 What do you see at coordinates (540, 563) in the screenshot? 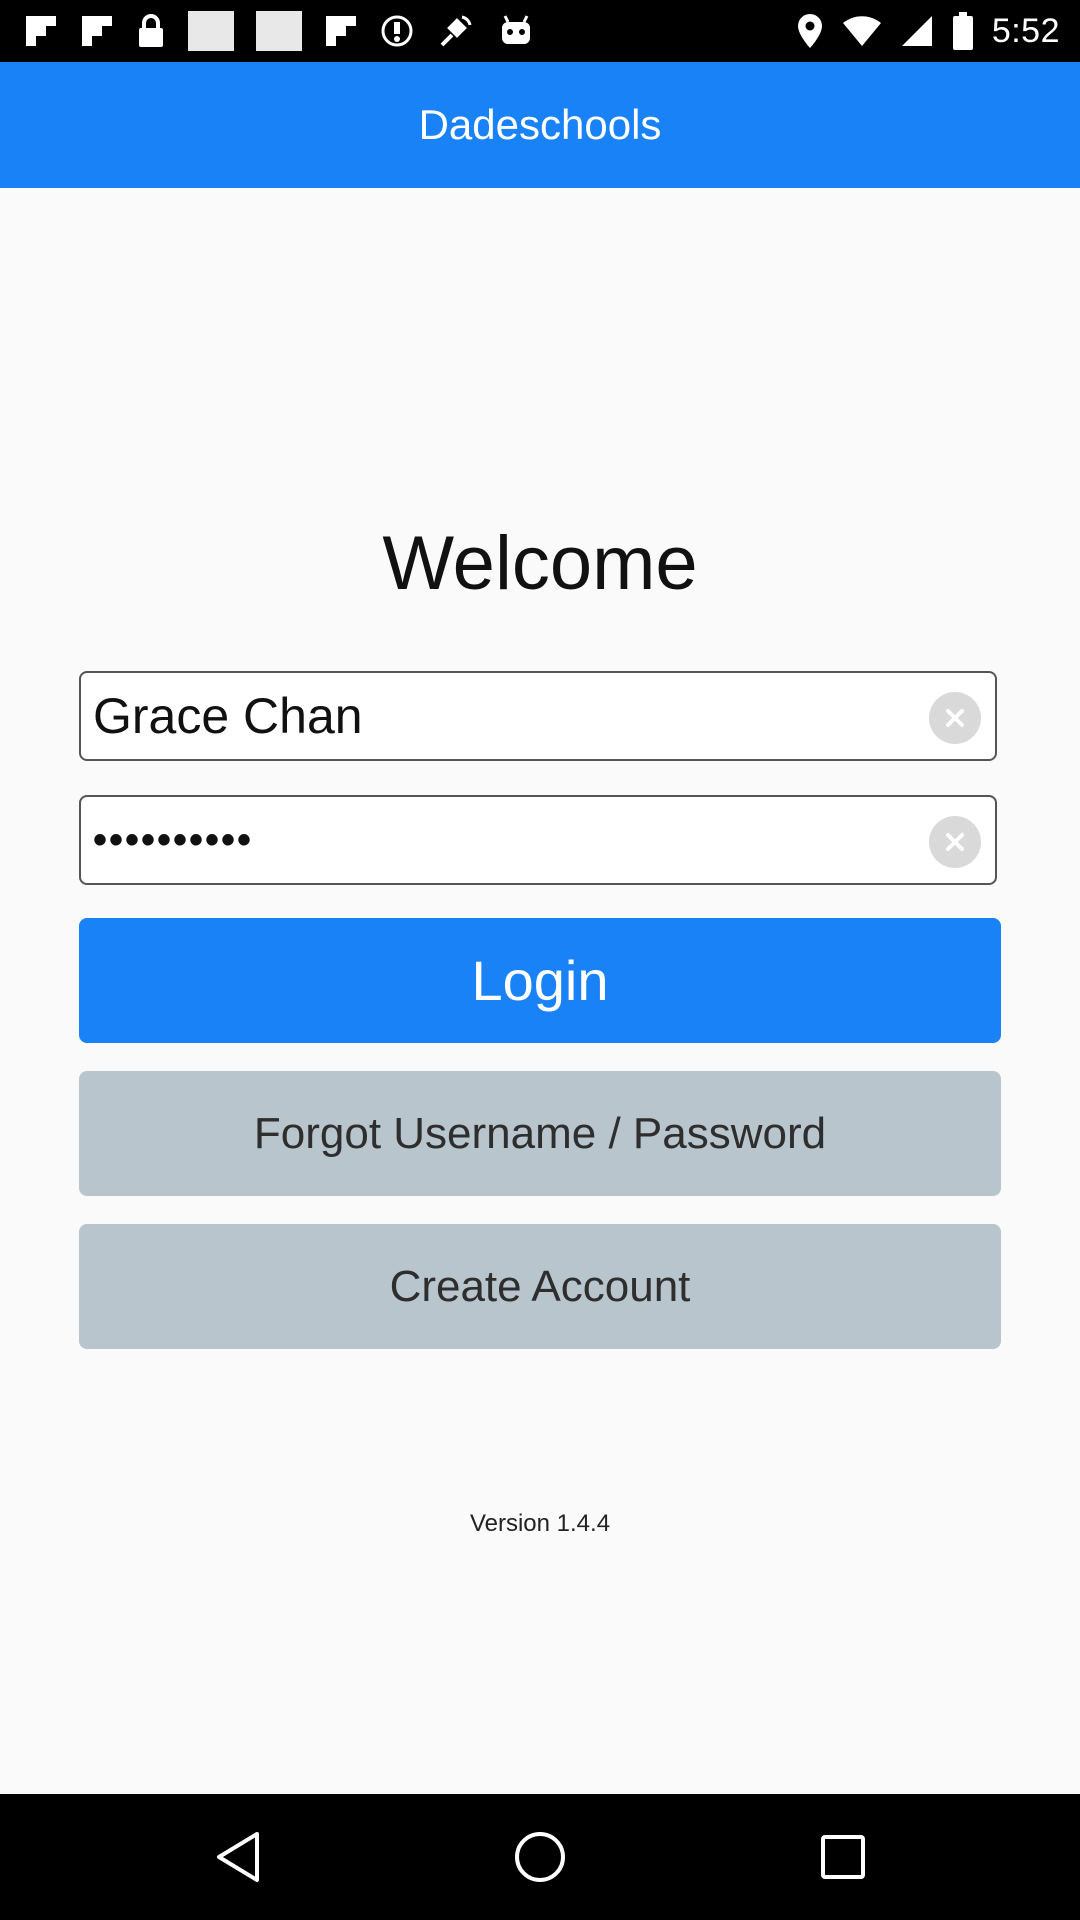
I see `welcome-heading: Welcome` at bounding box center [540, 563].